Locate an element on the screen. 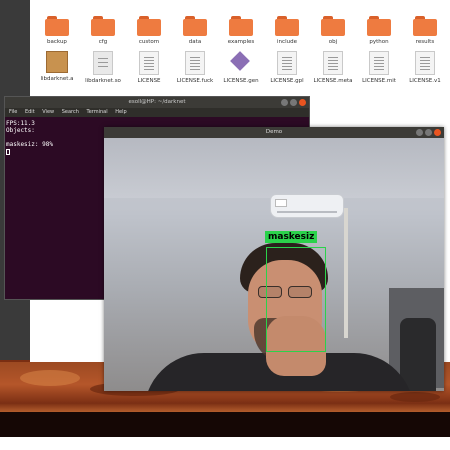 The image size is (450, 450). terminal-cursor is located at coordinates (8, 151).